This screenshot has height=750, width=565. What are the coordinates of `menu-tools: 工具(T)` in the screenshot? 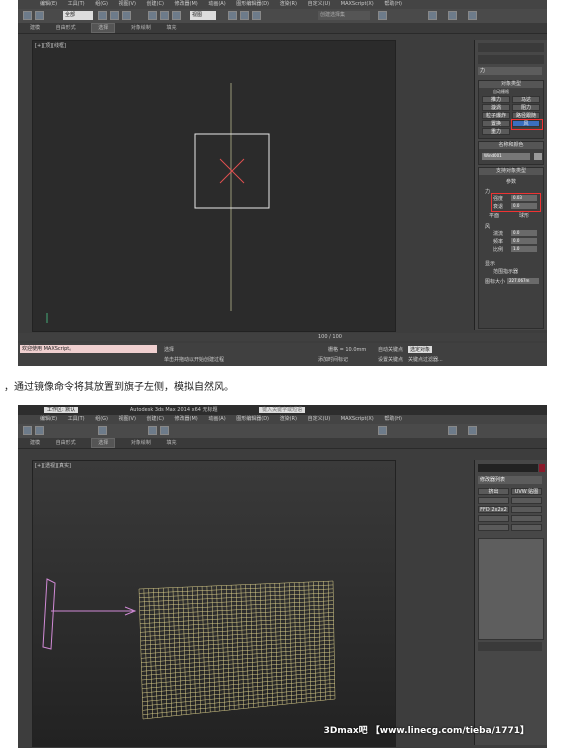 It's located at (76, 4).